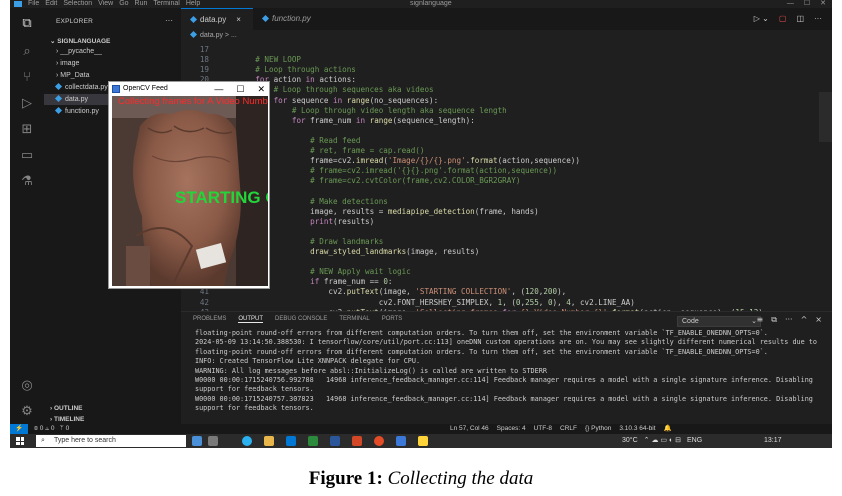  What do you see at coordinates (668, 429) in the screenshot?
I see `notifications-bell-icon: 🔔` at bounding box center [668, 429].